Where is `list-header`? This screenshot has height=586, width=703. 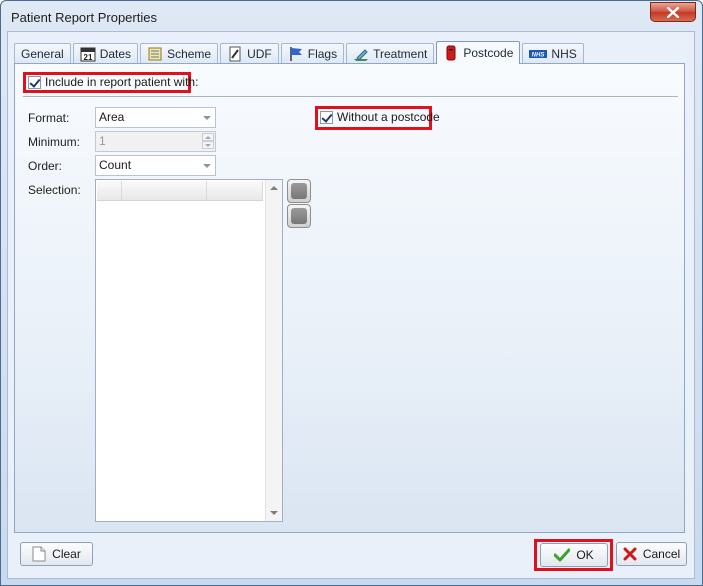 list-header is located at coordinates (180, 191).